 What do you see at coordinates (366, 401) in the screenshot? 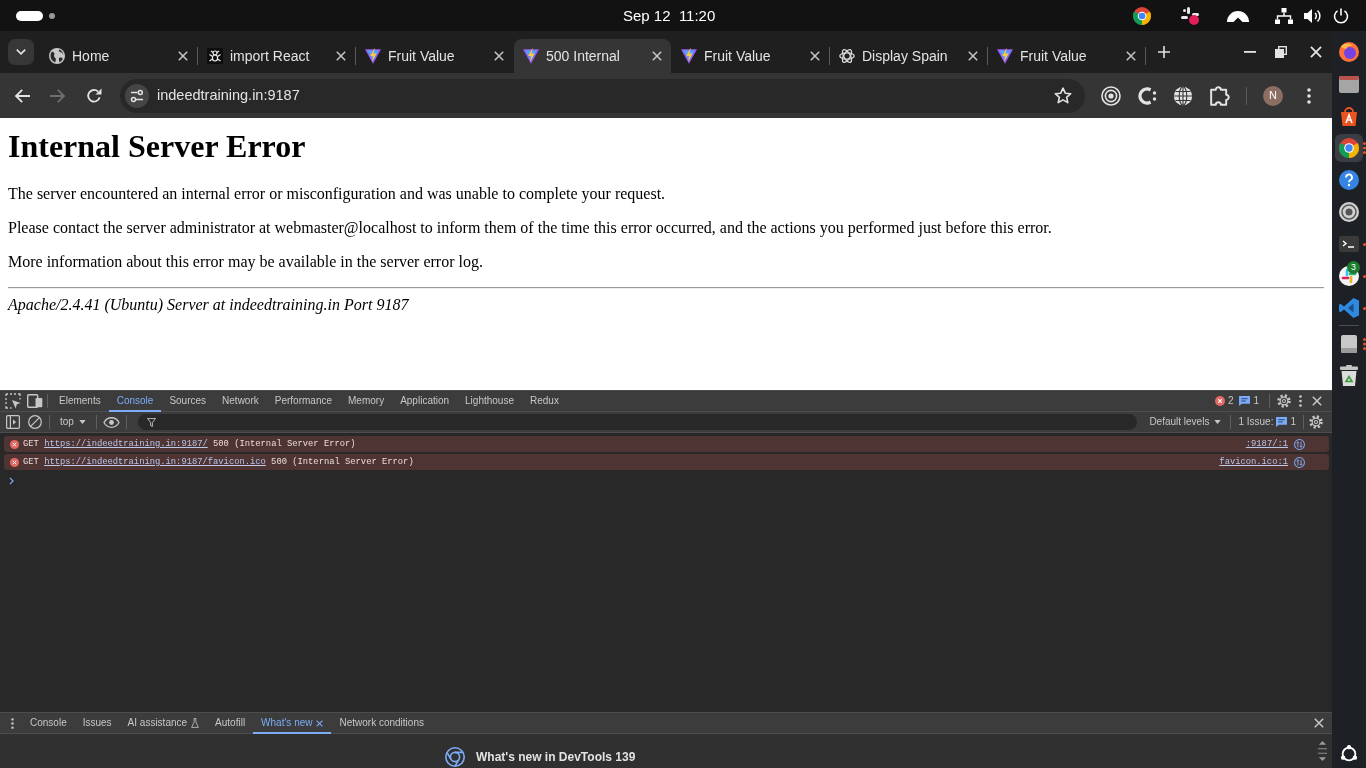
I see `devtools-tab: Memory` at bounding box center [366, 401].